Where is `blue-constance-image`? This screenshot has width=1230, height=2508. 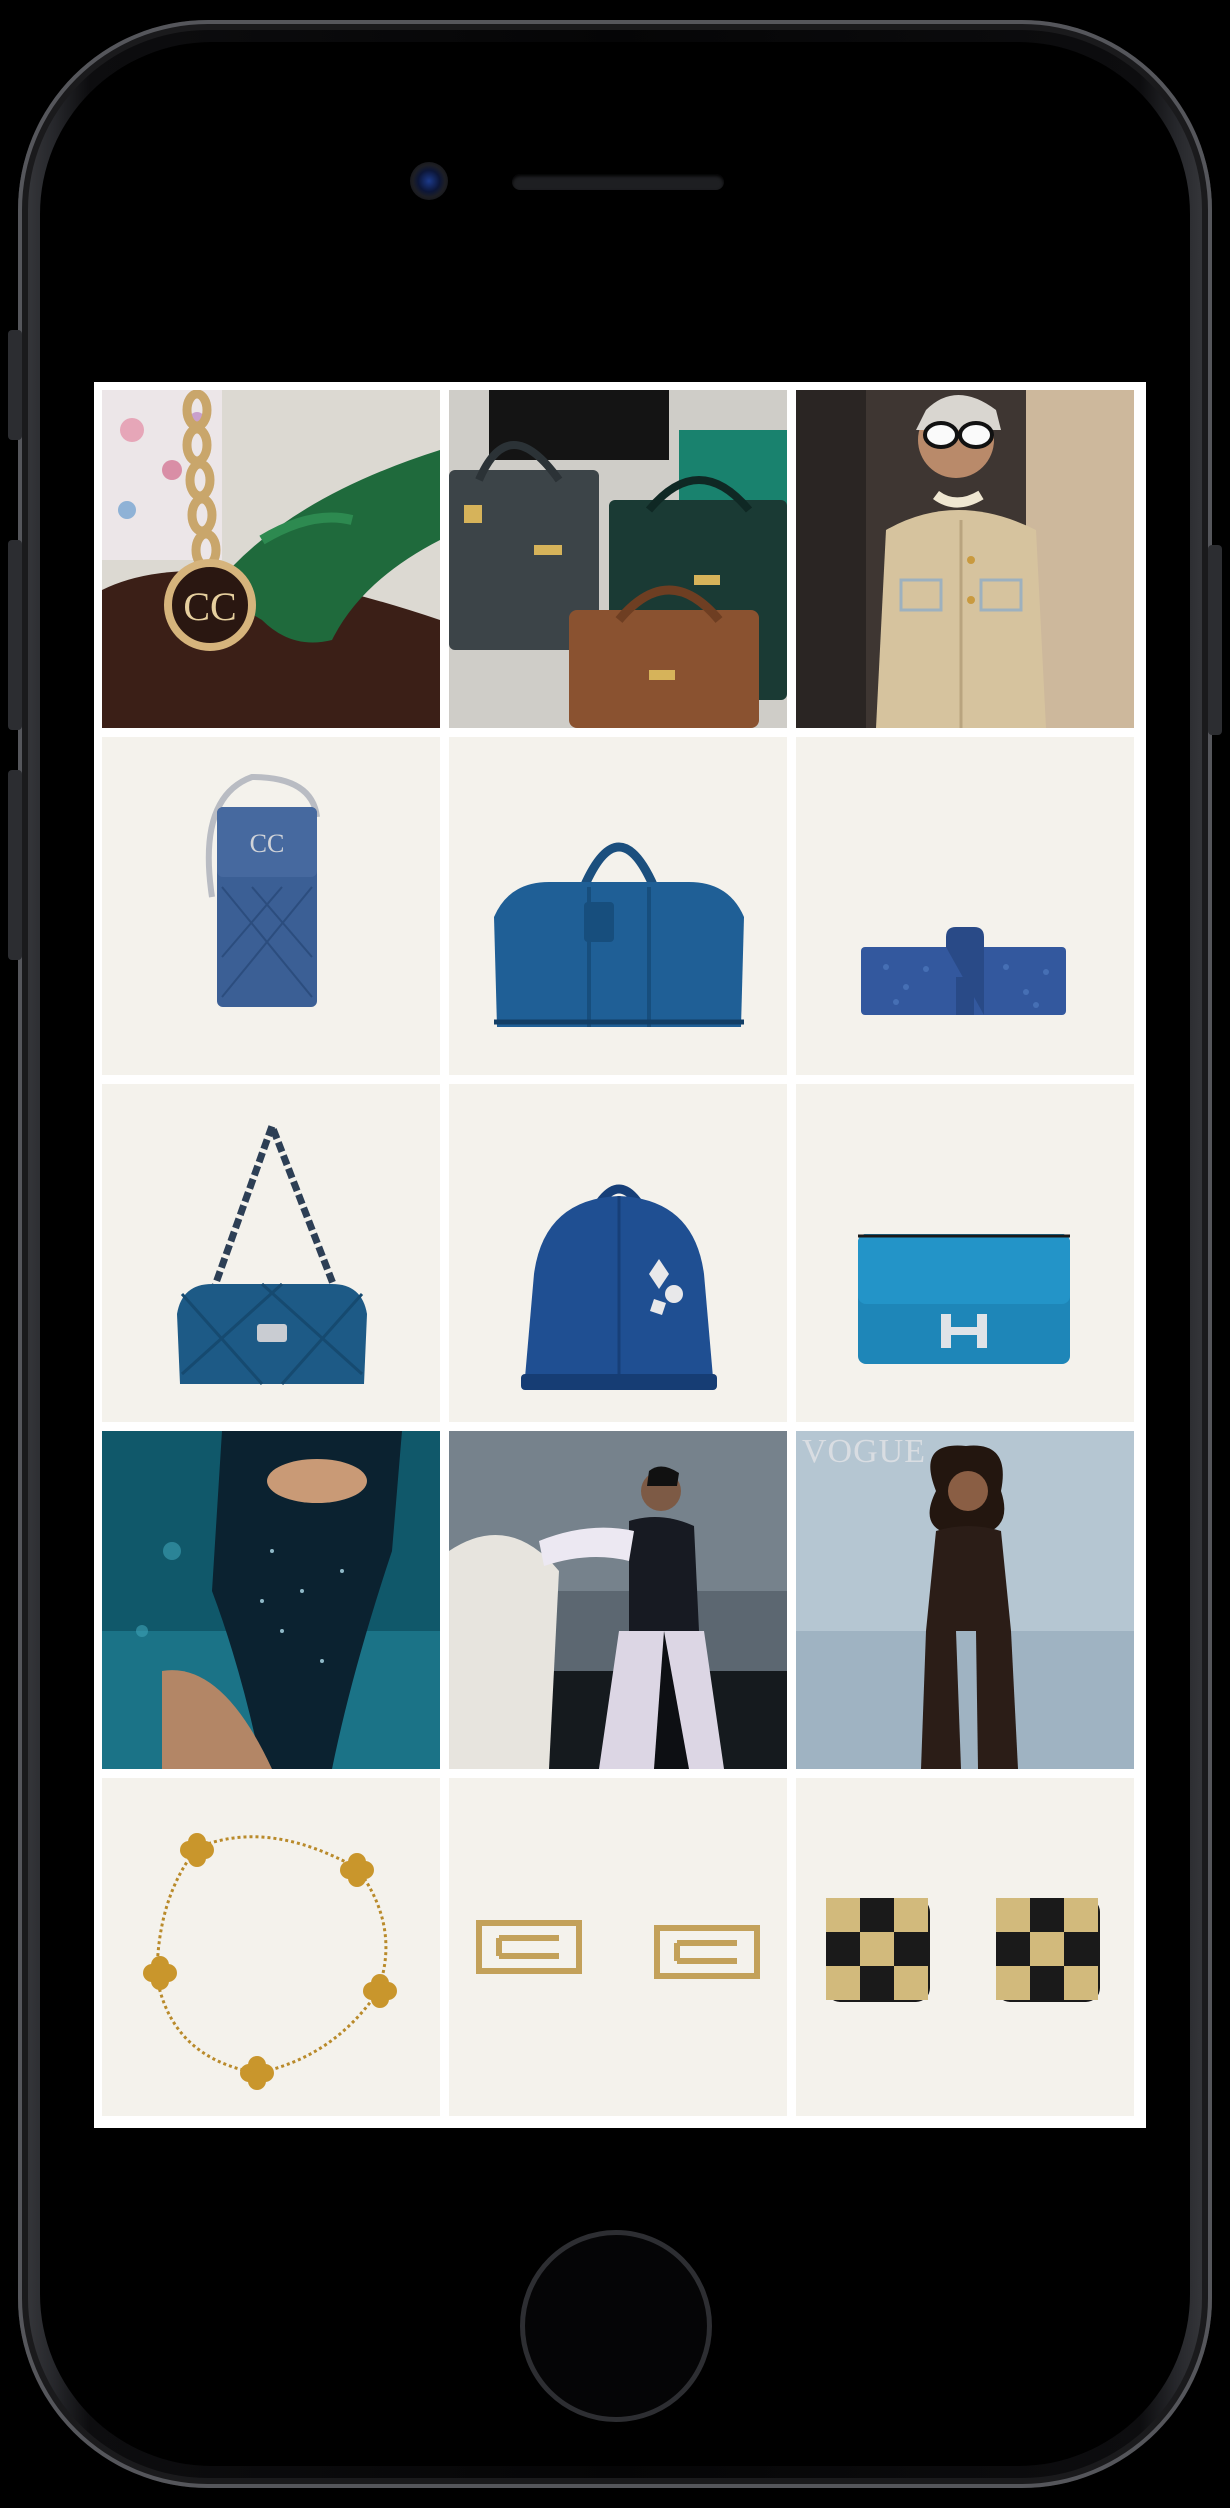 blue-constance-image is located at coordinates (965, 1253).